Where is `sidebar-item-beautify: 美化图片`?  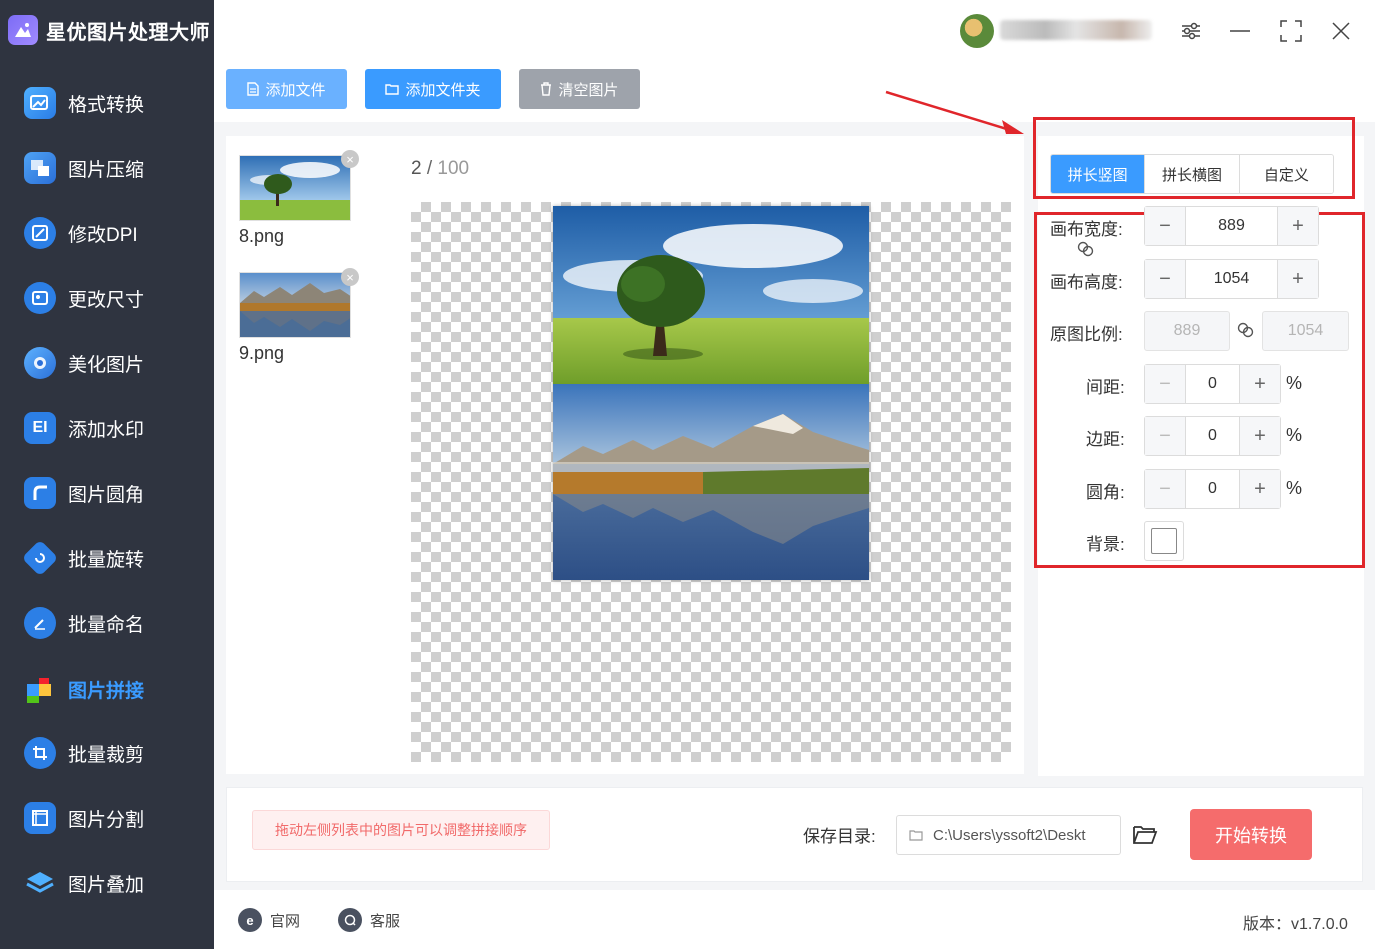 sidebar-item-beautify: 美化图片 is located at coordinates (114, 363).